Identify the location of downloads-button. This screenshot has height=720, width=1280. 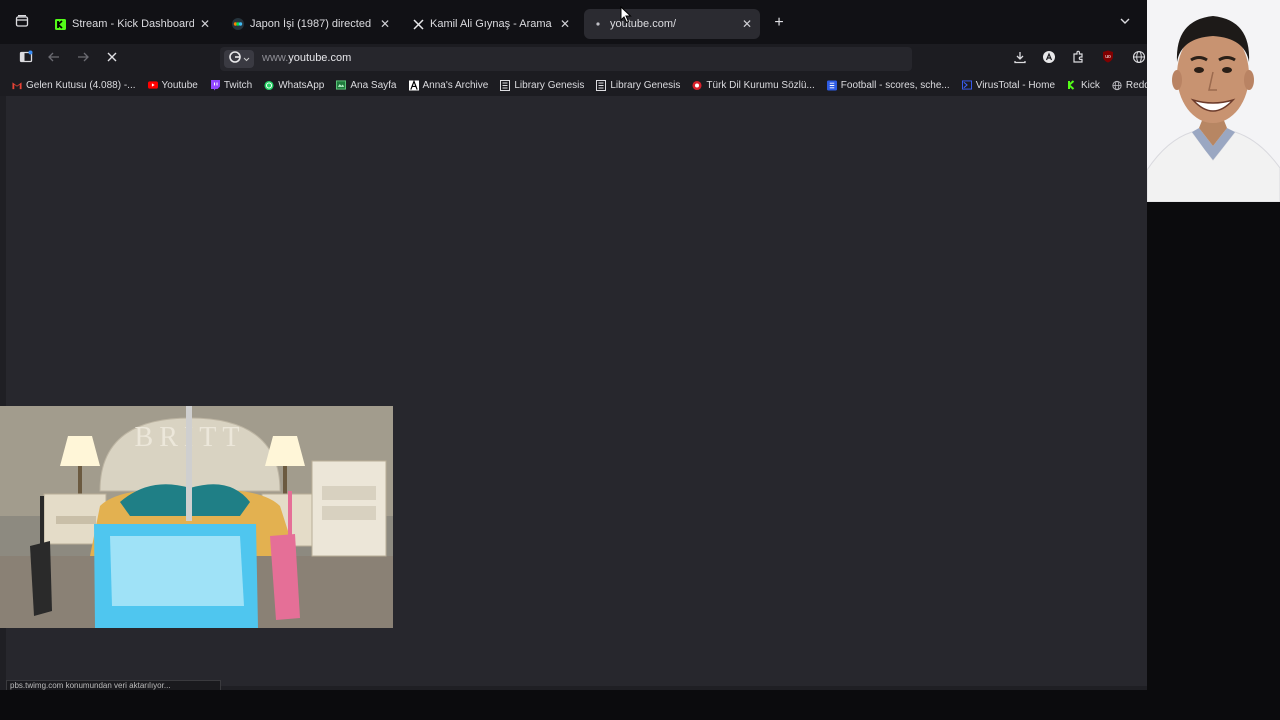
(1020, 59).